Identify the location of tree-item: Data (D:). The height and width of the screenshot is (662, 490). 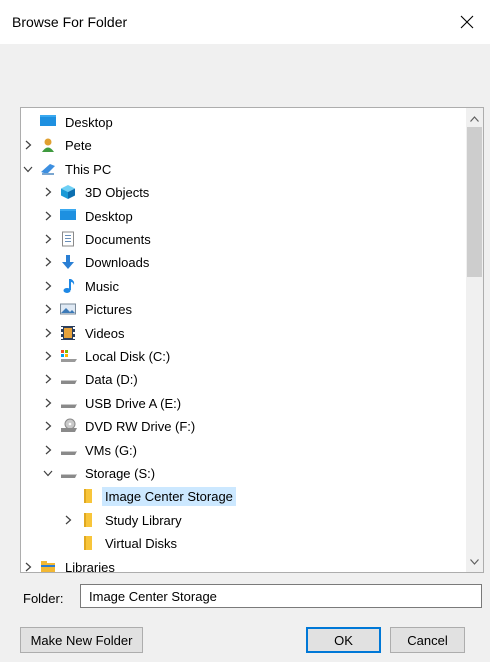
(91, 379).